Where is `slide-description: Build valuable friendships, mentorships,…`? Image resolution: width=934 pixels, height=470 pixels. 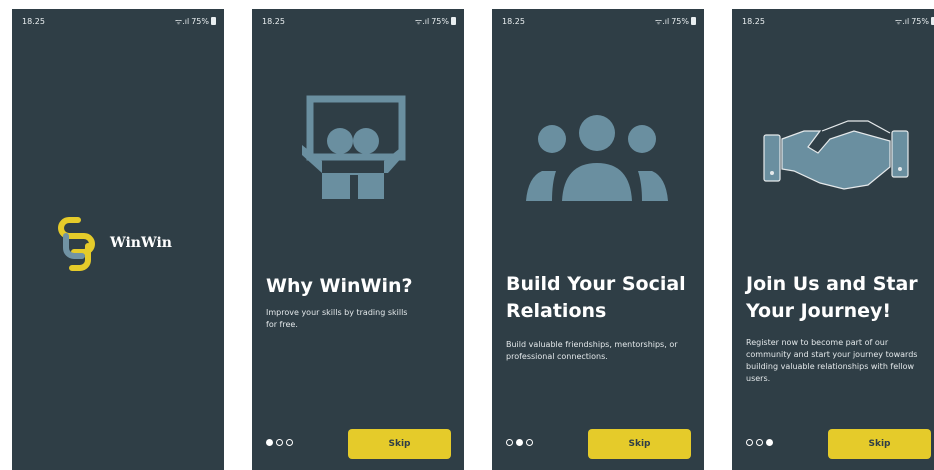
slide-description: Build valuable friendships, mentorships,… is located at coordinates (592, 350).